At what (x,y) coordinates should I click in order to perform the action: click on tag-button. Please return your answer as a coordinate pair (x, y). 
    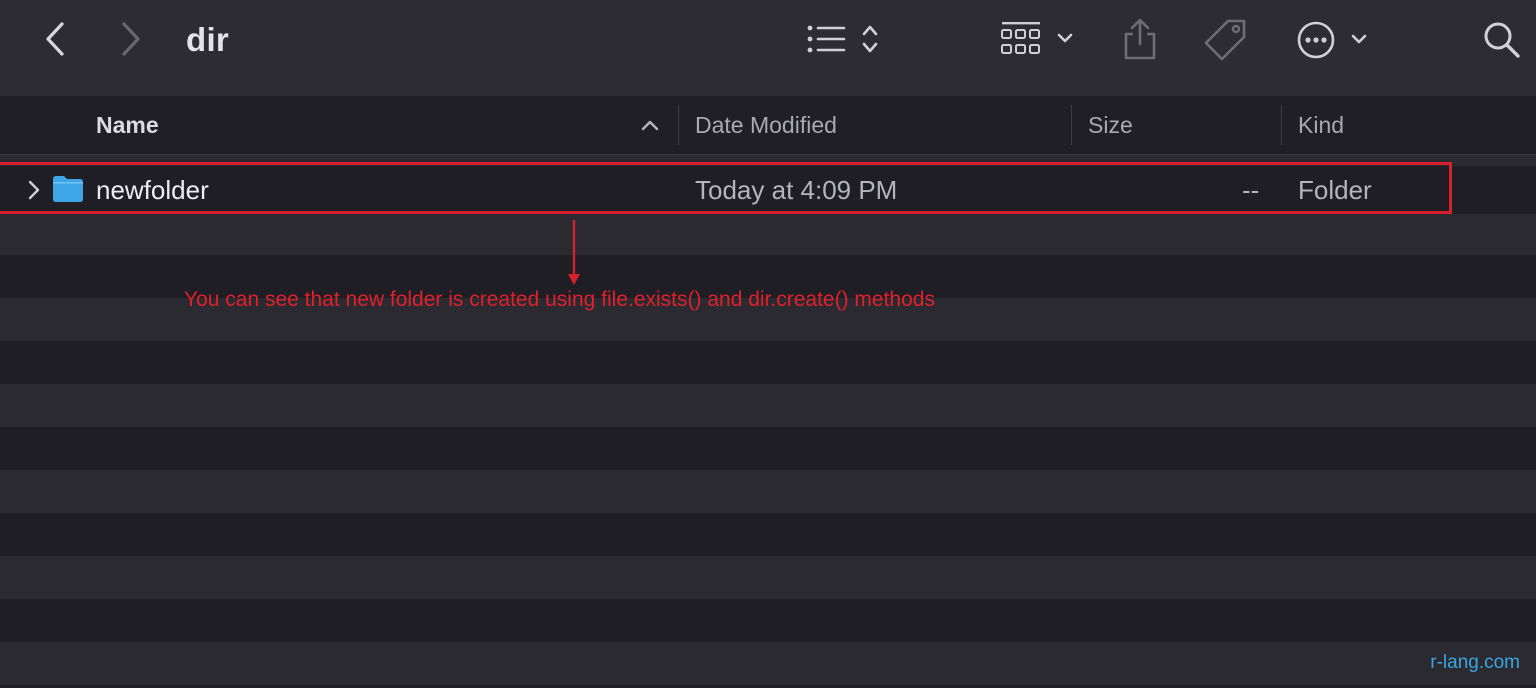
    Looking at the image, I should click on (1226, 40).